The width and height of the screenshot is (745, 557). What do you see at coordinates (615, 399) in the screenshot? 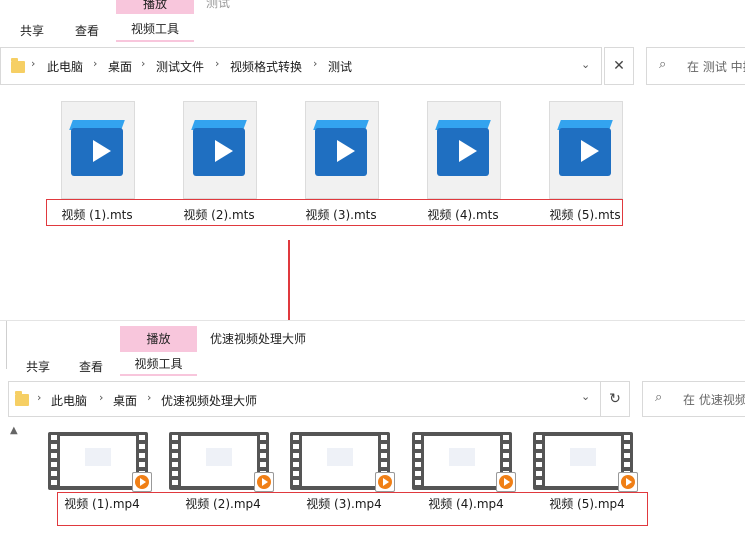
I see `refresh-button: ↻` at bounding box center [615, 399].